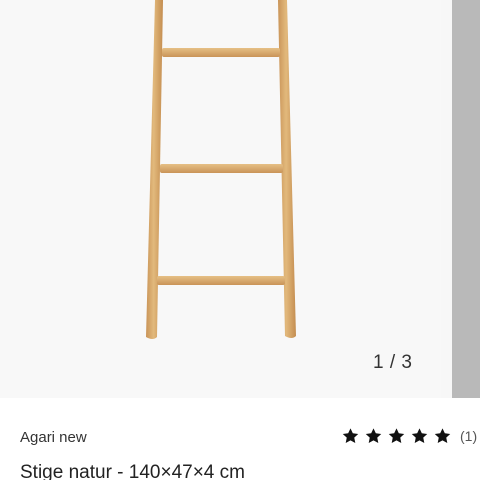 The image size is (480, 480). Describe the element at coordinates (466, 199) in the screenshot. I see `gallery-slide-next-preview` at that location.